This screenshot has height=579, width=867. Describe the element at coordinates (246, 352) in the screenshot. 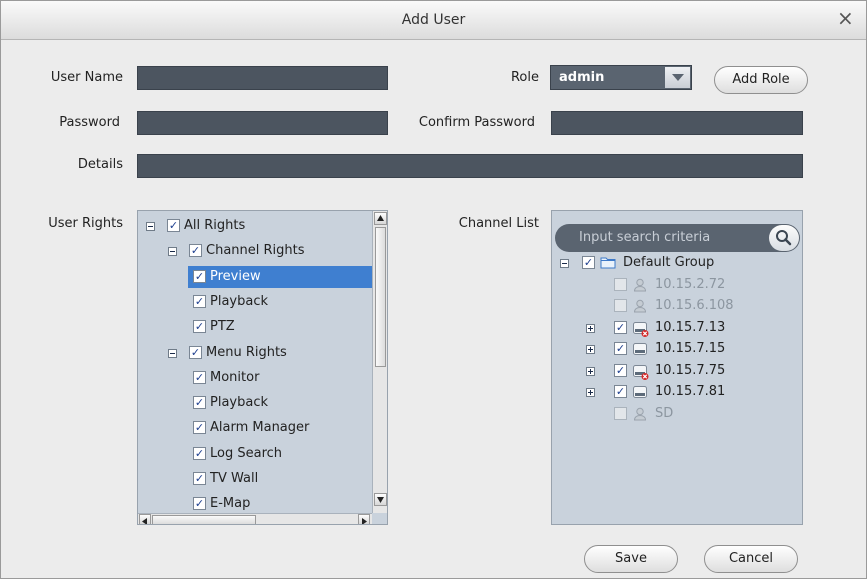

I see `tree-item-label: Menu Rights` at that location.